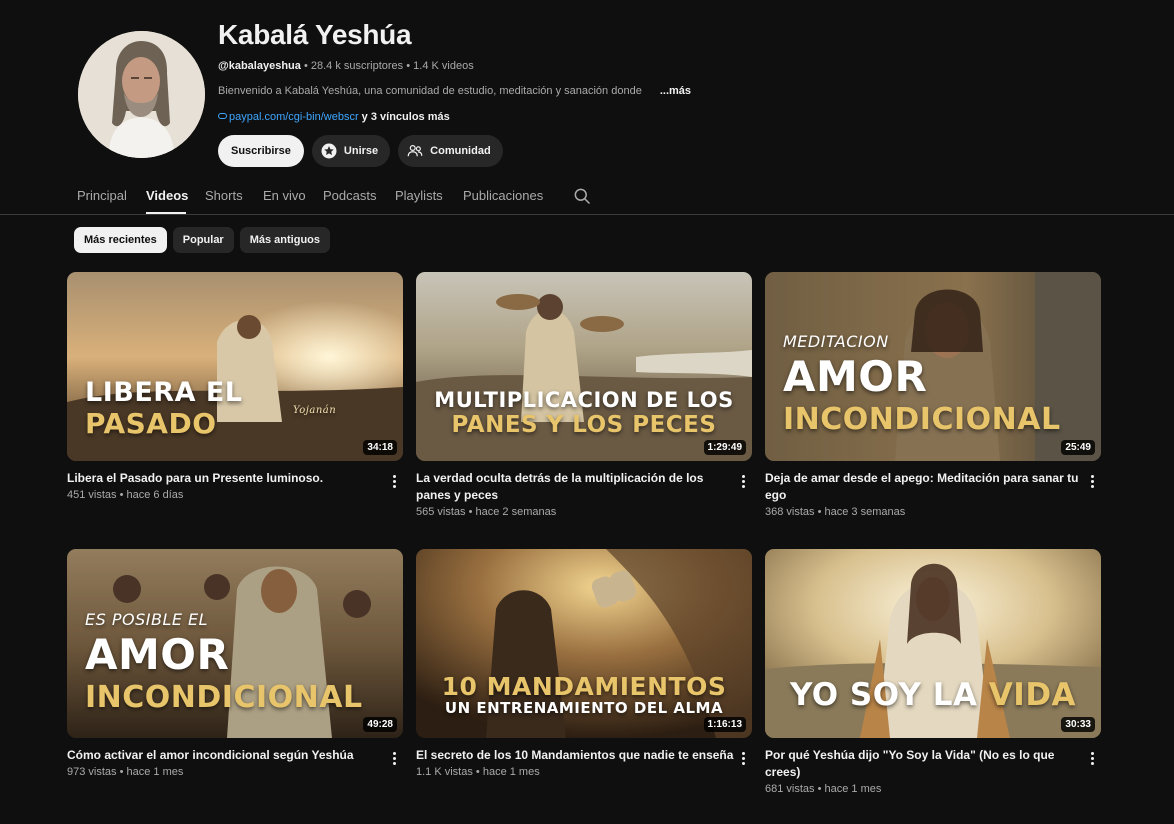 This screenshot has width=1174, height=824. I want to click on video-meta: 368 vistas • hace 3 semanas, so click(933, 512).